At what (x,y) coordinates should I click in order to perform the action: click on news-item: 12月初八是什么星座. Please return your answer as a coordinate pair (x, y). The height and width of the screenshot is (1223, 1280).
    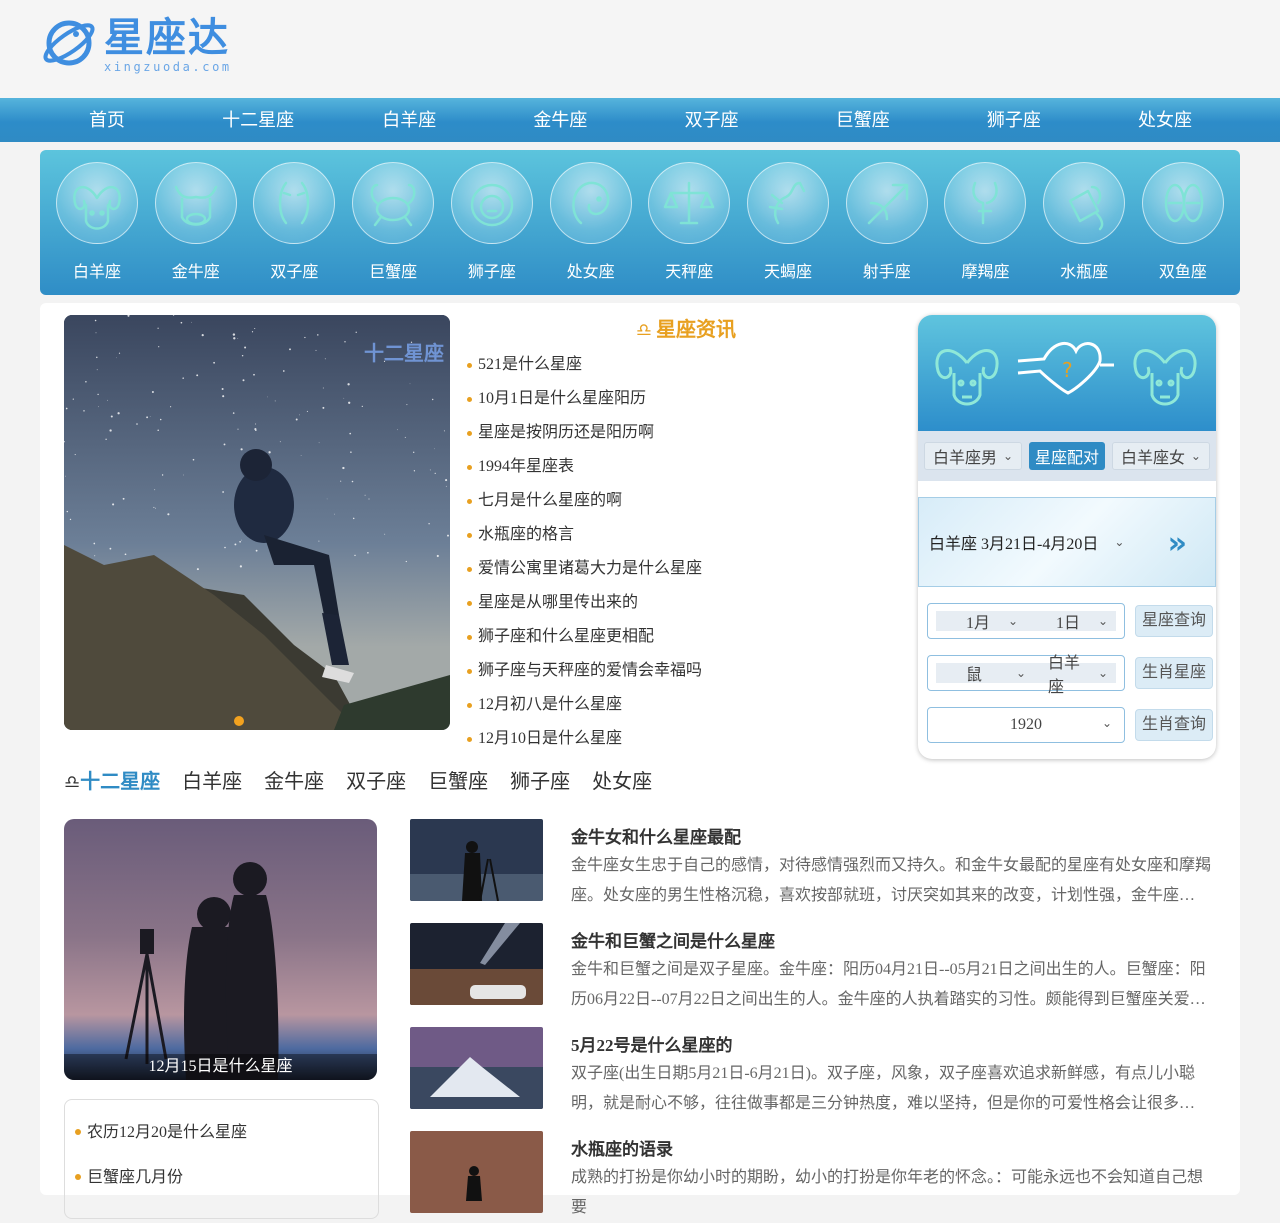
    Looking at the image, I should click on (686, 705).